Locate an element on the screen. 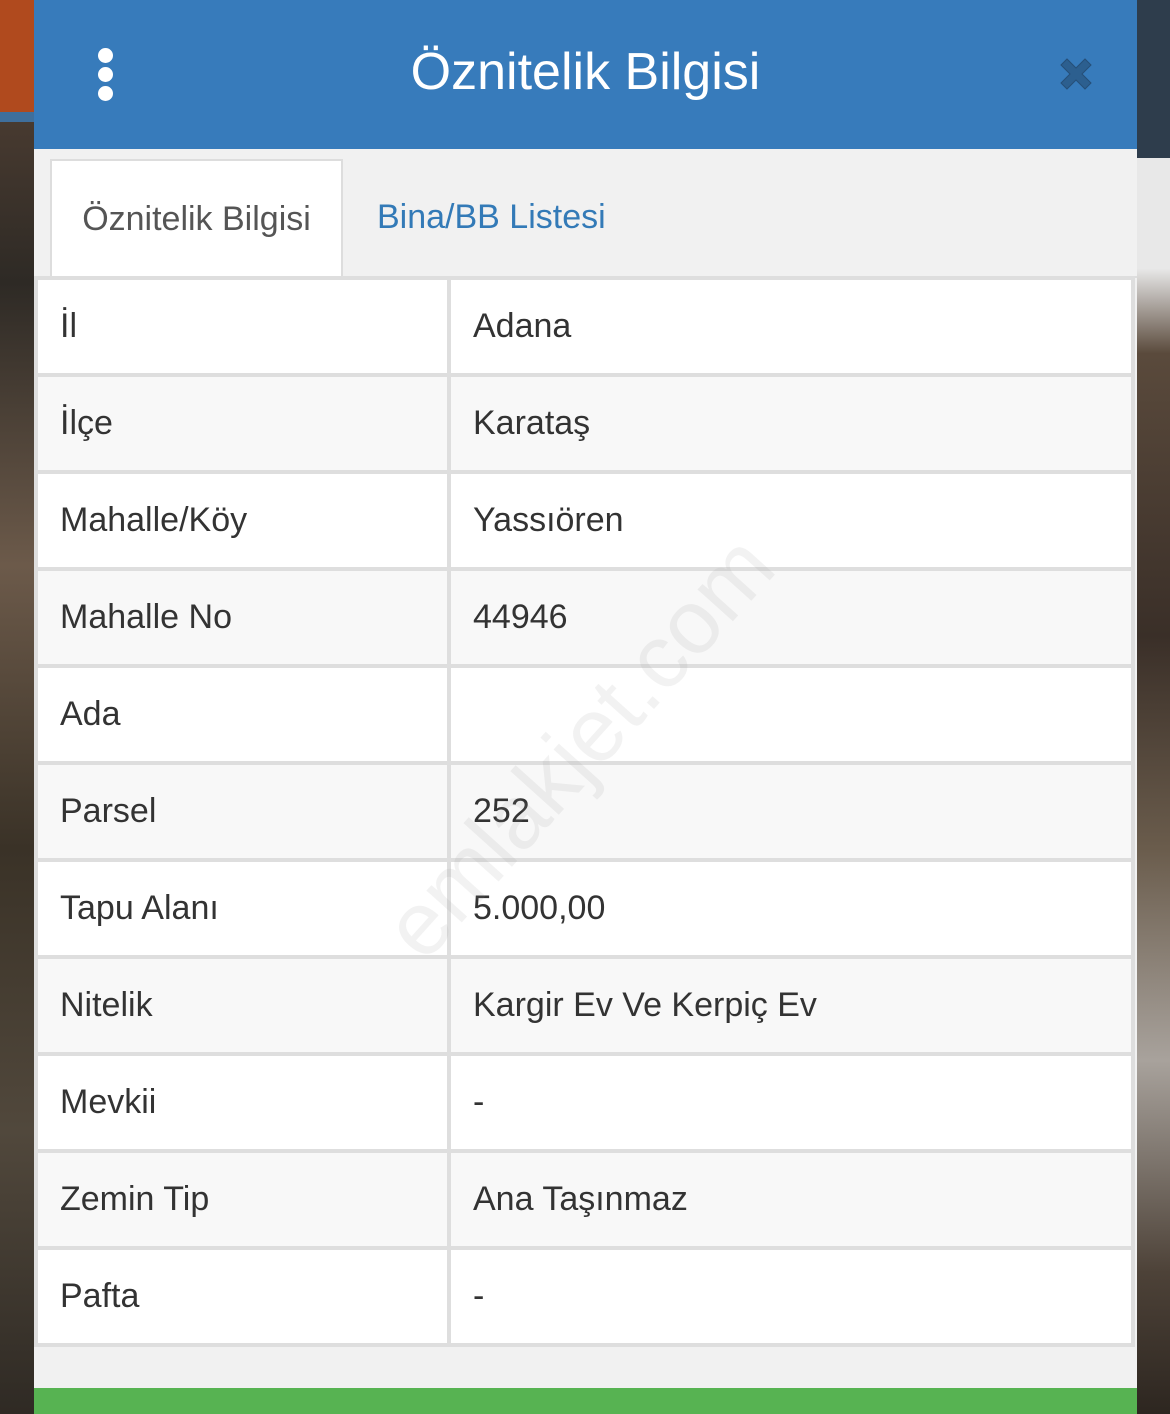 The width and height of the screenshot is (1170, 1414). table-row: Tapu Alanı 5.000,00 is located at coordinates (584, 908).